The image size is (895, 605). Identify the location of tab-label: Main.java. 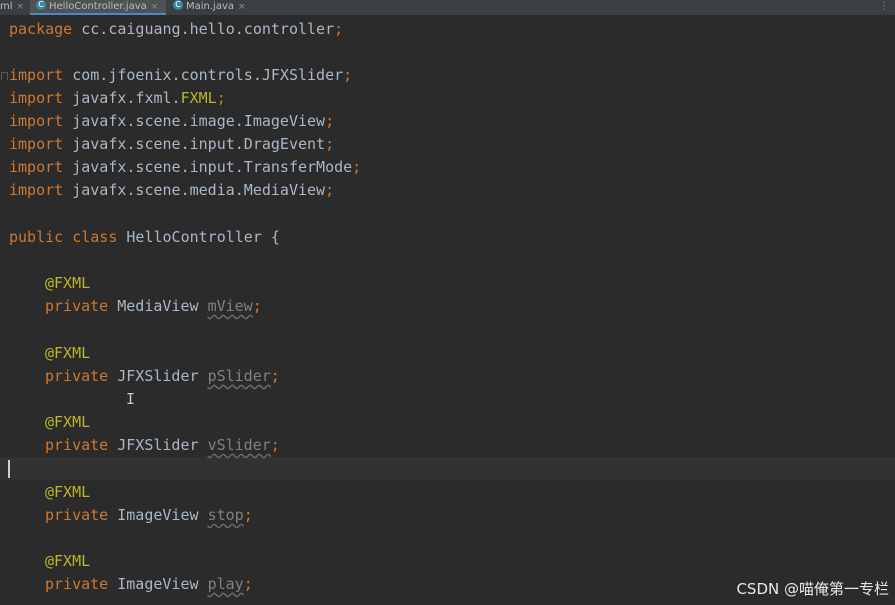
(210, 6).